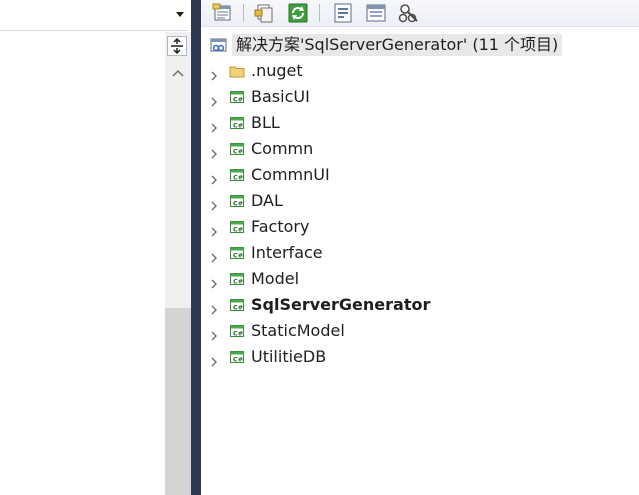 Image resolution: width=639 pixels, height=495 pixels. I want to click on scrollbar-track, so click(178, 401).